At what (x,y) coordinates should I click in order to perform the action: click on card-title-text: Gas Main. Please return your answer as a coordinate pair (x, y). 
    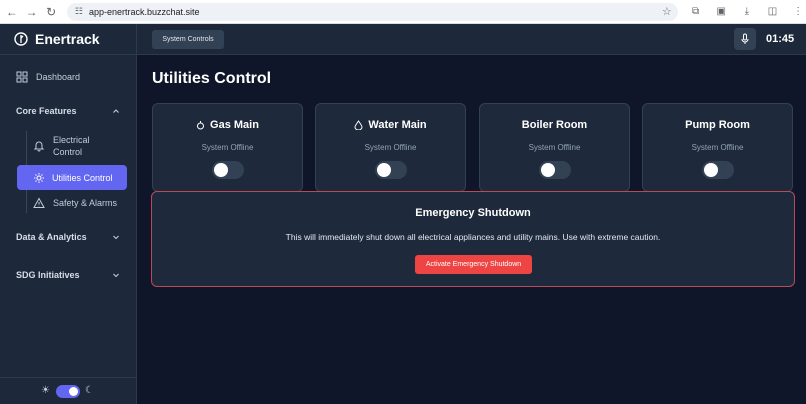
    Looking at the image, I should click on (234, 125).